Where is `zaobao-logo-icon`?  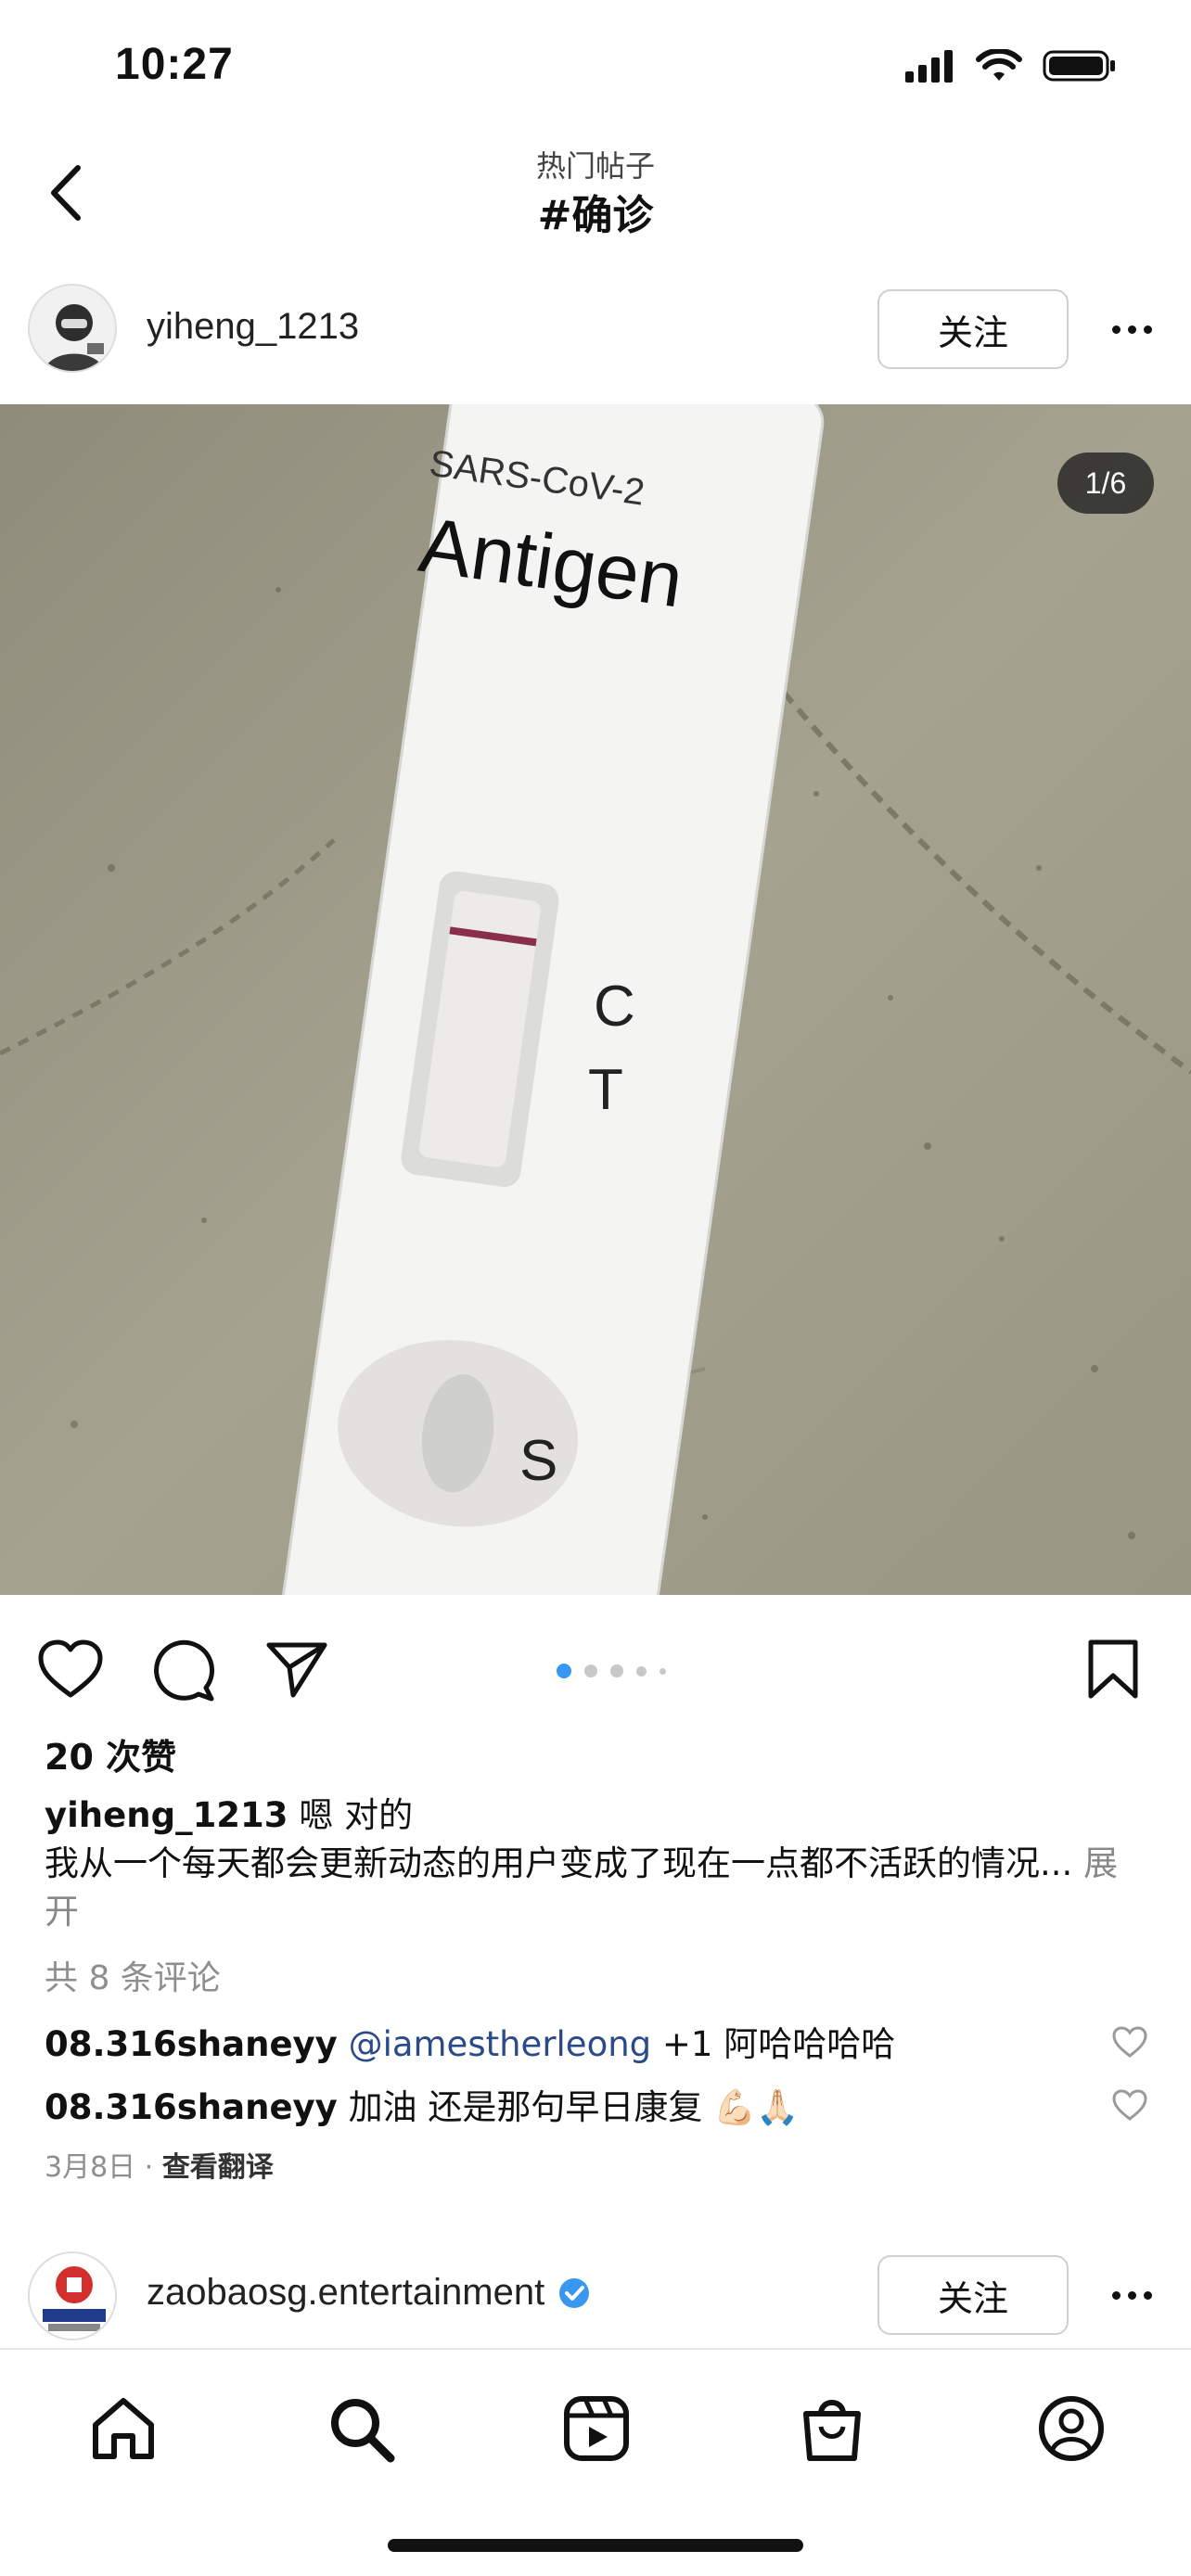 zaobao-logo-icon is located at coordinates (72, 2296).